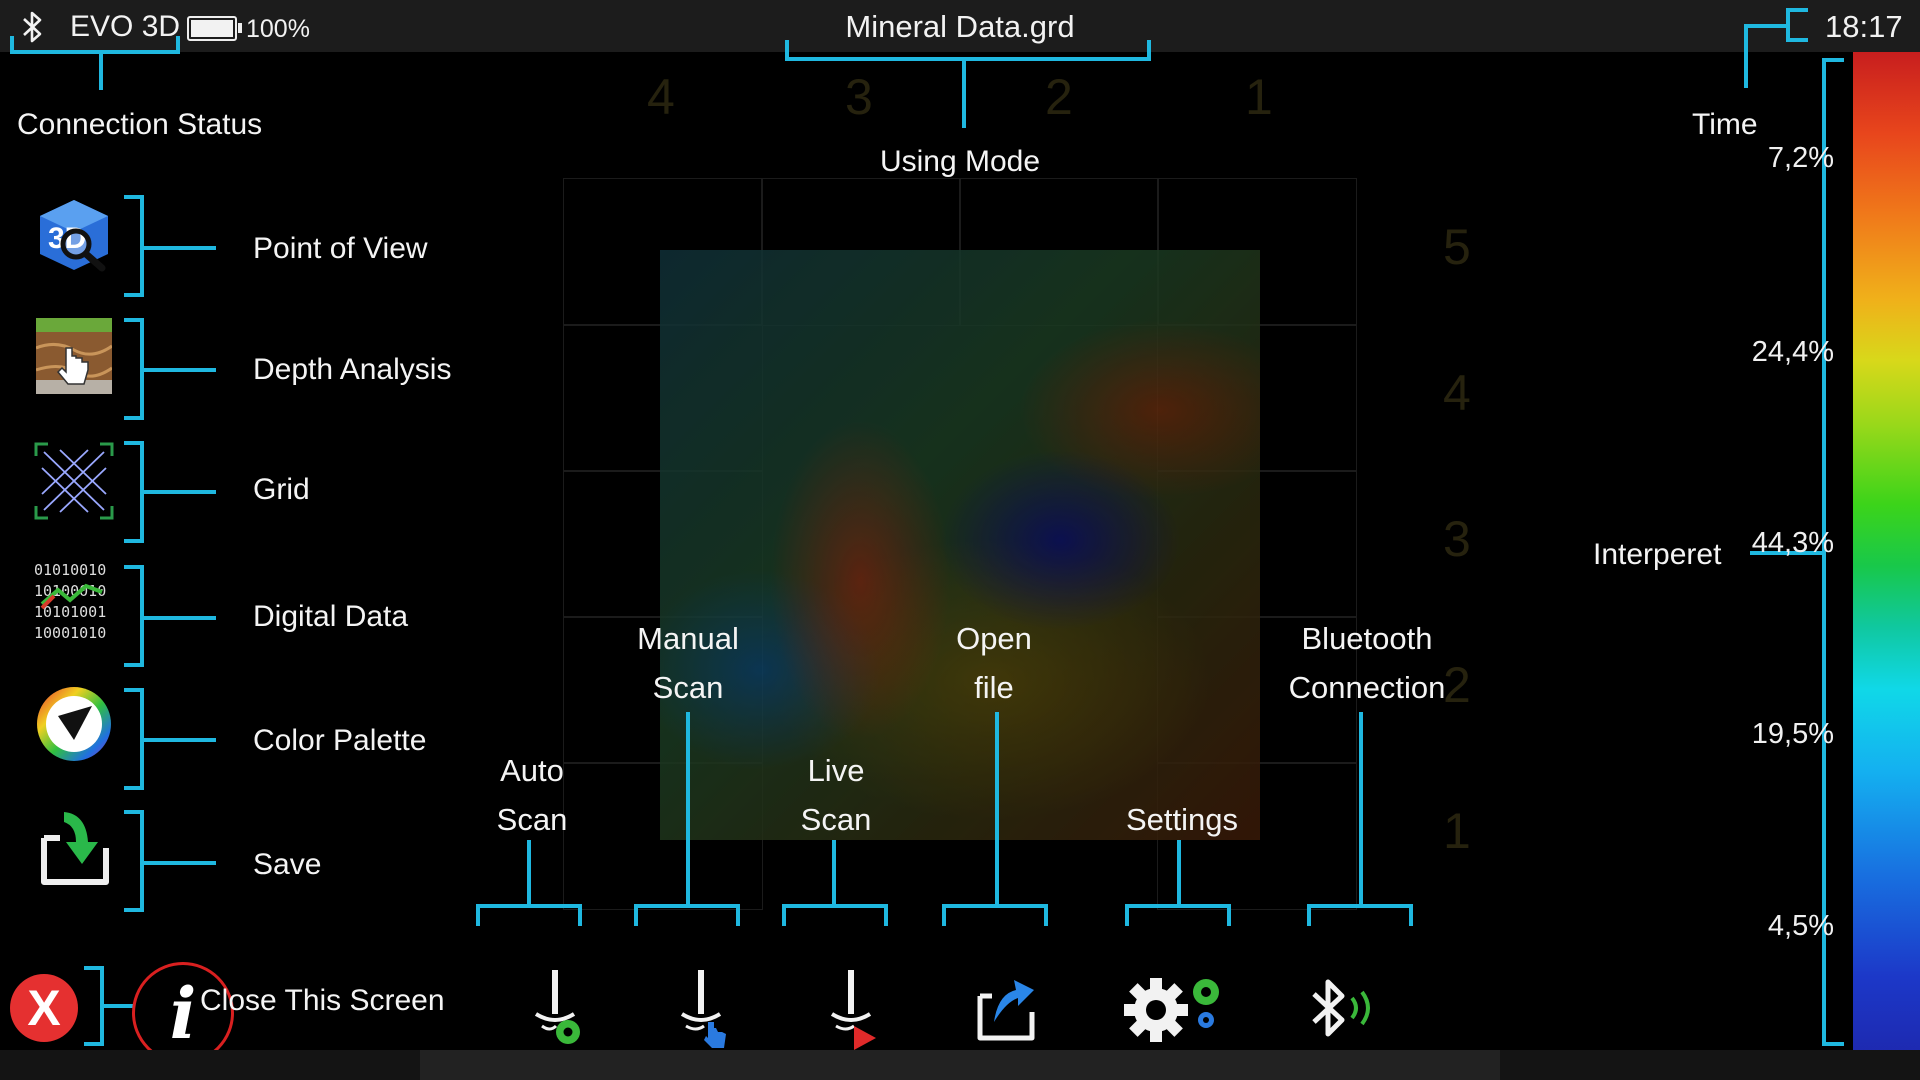 The image size is (1920, 1080). What do you see at coordinates (1886, 566) in the screenshot?
I see `color-scale-bar` at bounding box center [1886, 566].